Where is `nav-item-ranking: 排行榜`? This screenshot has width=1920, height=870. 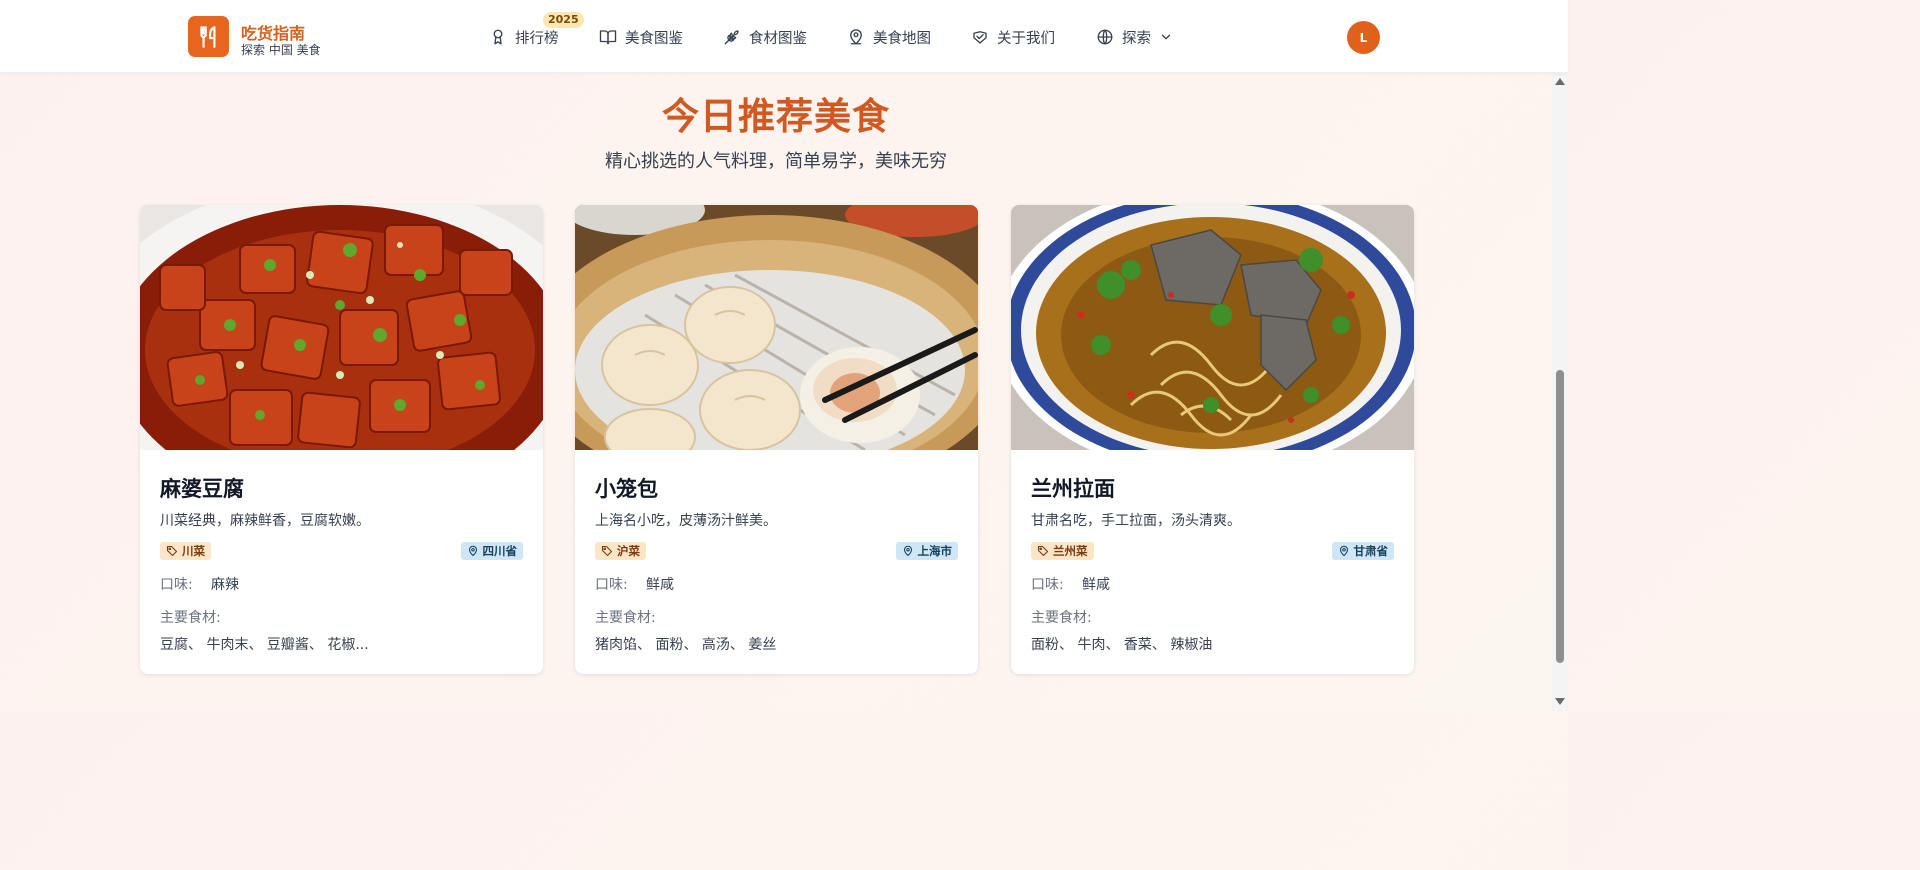 nav-item-ranking: 排行榜 is located at coordinates (524, 37).